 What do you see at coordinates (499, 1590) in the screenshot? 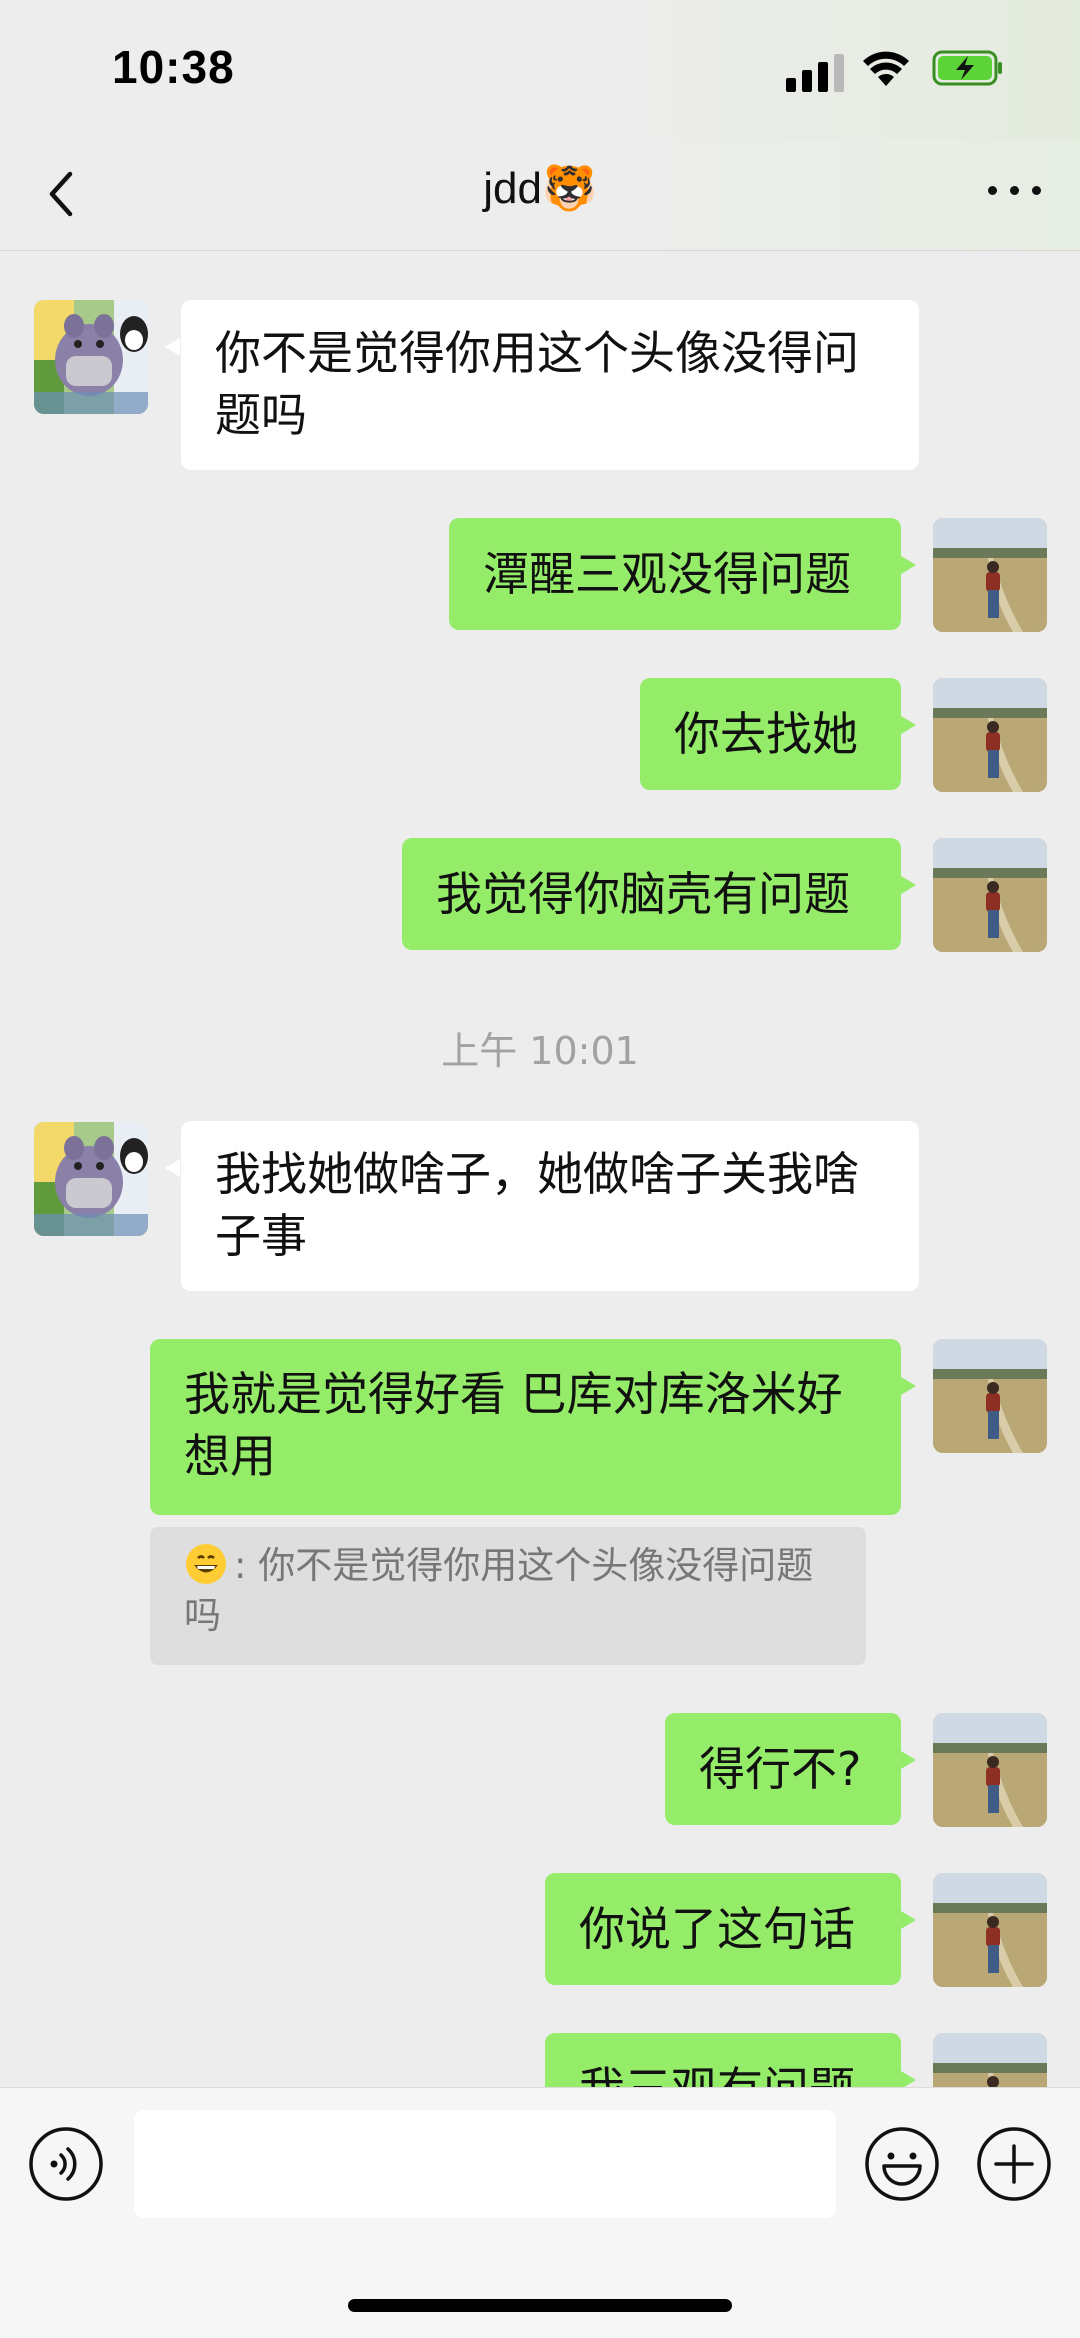
I see `quote-text: 你不是觉得你用这个头像没得问题吗` at bounding box center [499, 1590].